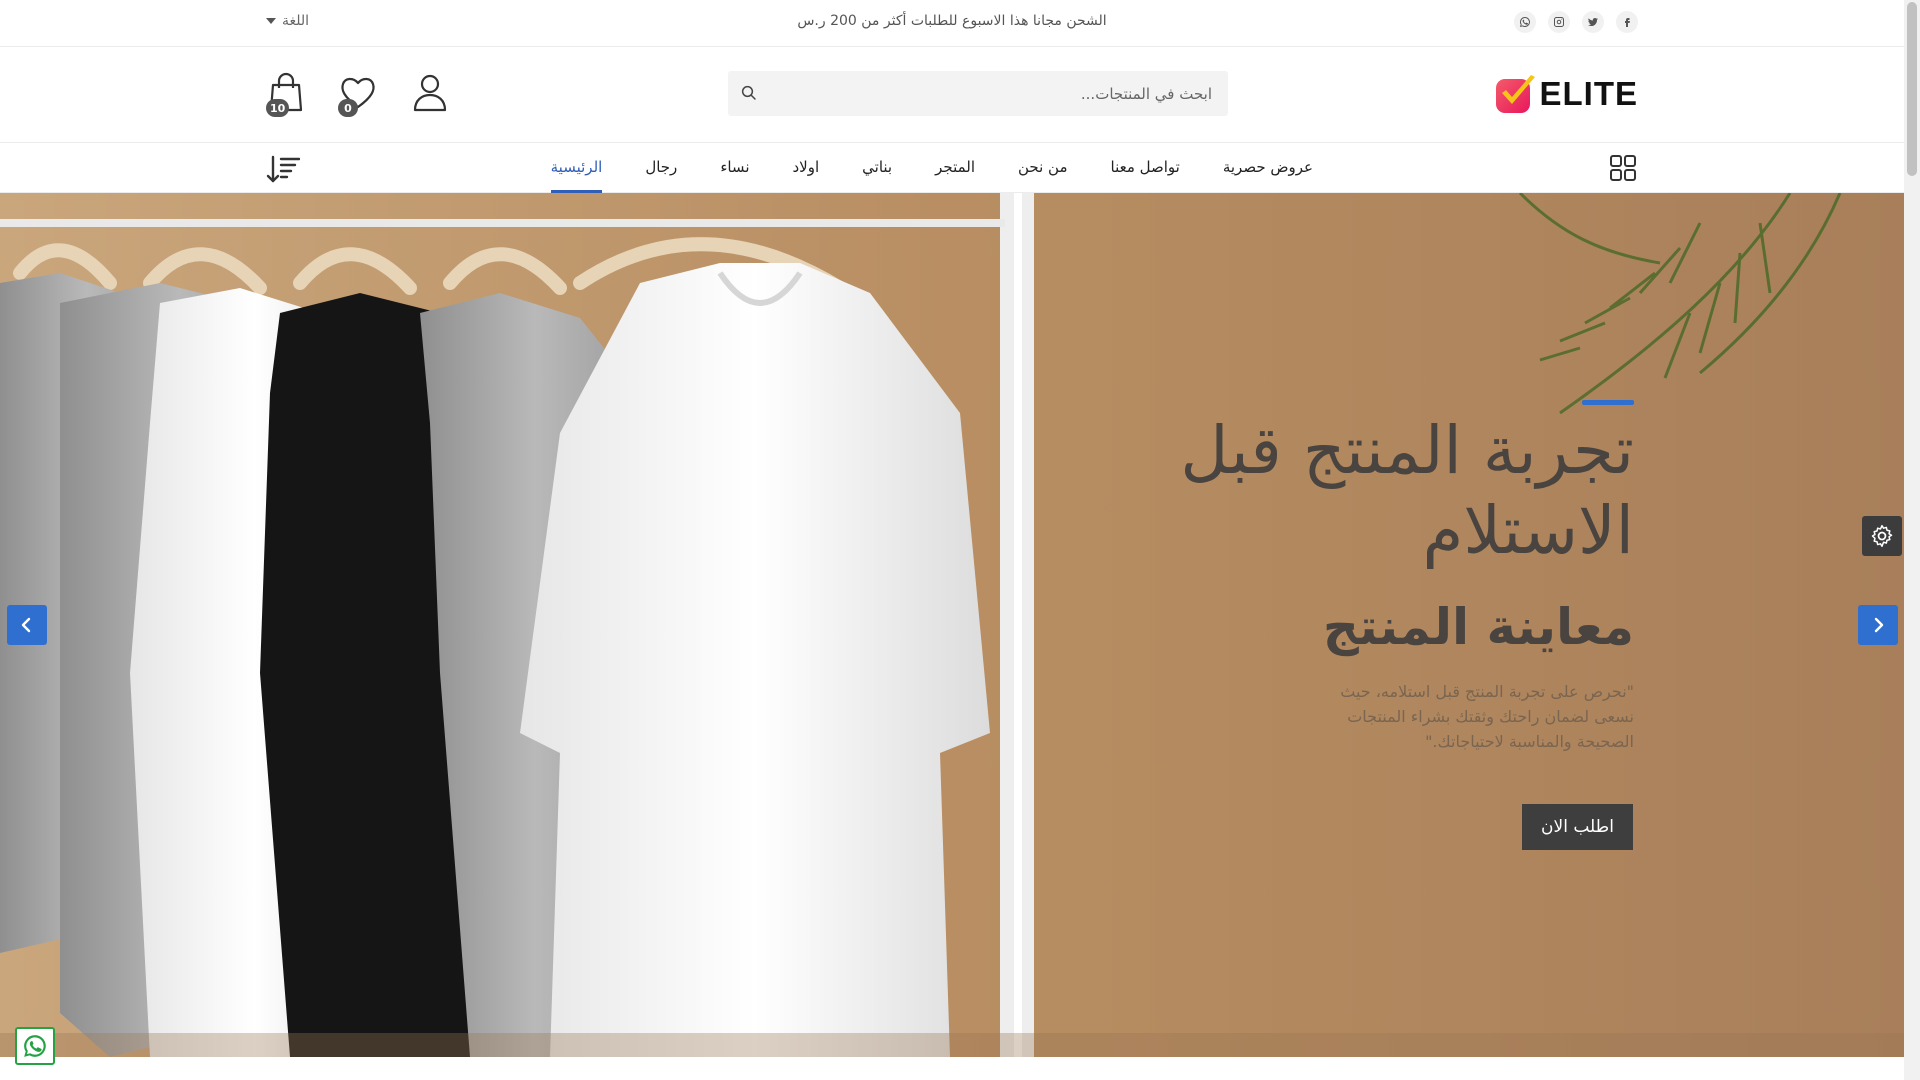  Describe the element at coordinates (1577, 827) in the screenshot. I see `order-now-button: اطلب الان` at that location.